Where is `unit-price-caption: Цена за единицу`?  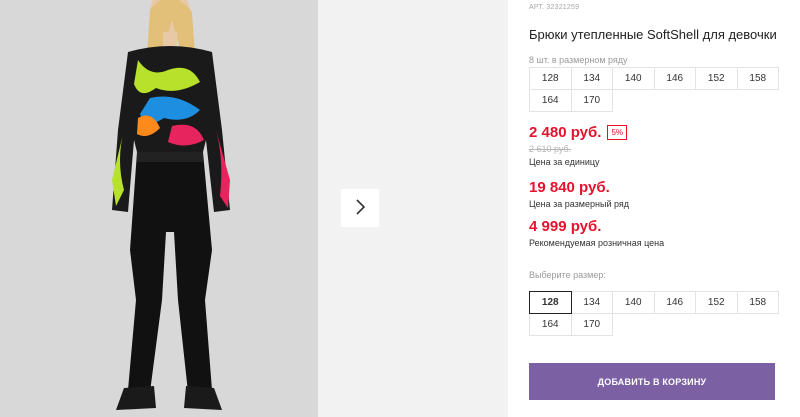 unit-price-caption: Цена за единицу is located at coordinates (564, 162).